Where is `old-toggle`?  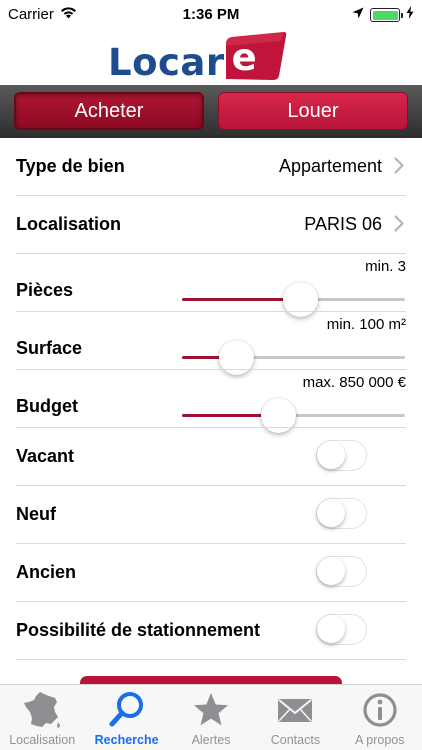
old-toggle is located at coordinates (341, 571).